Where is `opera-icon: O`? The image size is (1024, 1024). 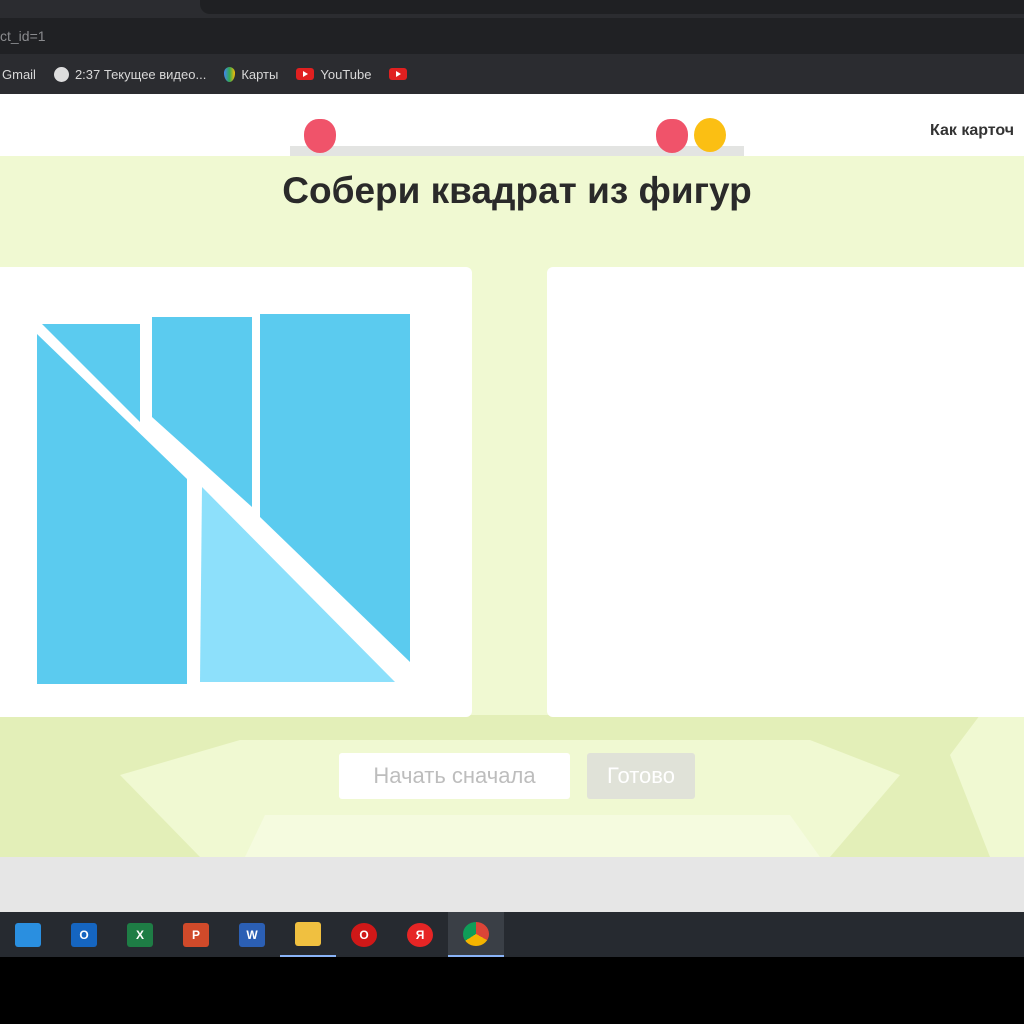 opera-icon: O is located at coordinates (364, 934).